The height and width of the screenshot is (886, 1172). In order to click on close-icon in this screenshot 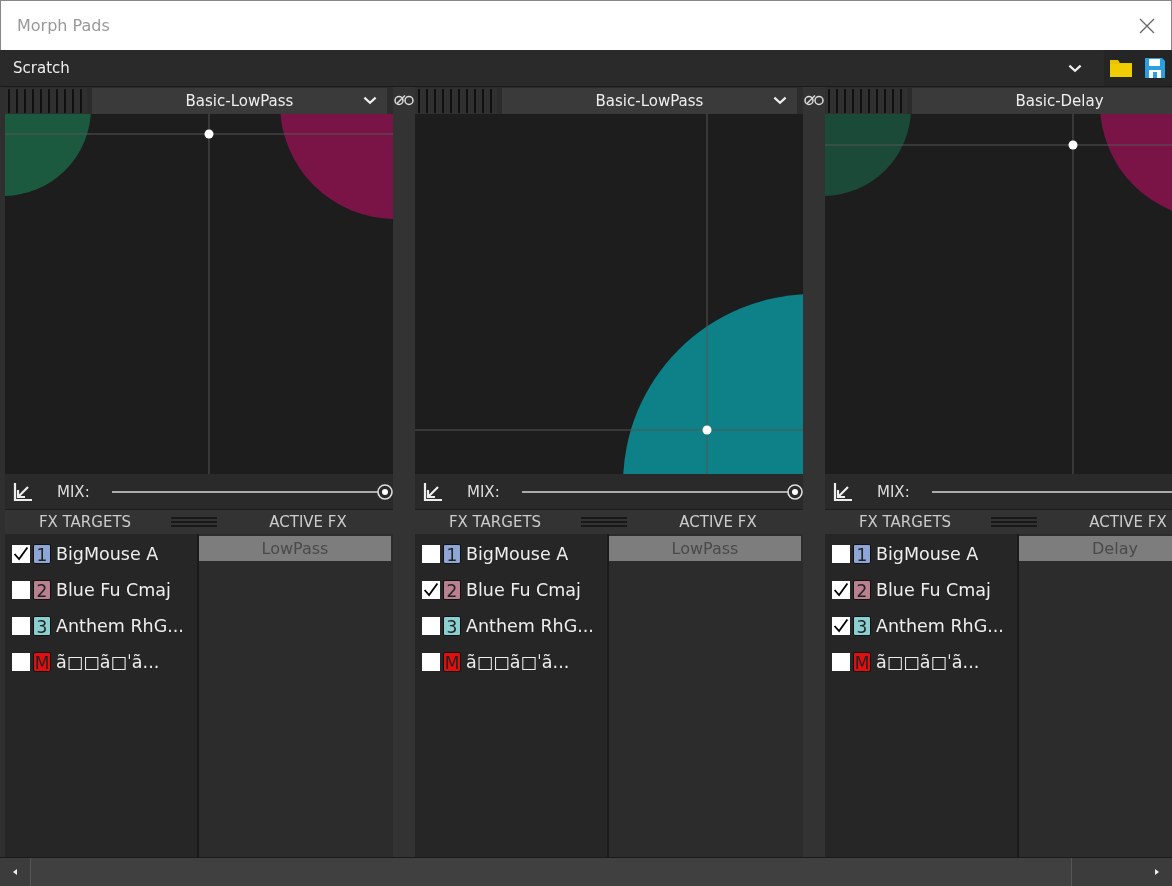, I will do `click(1147, 25)`.